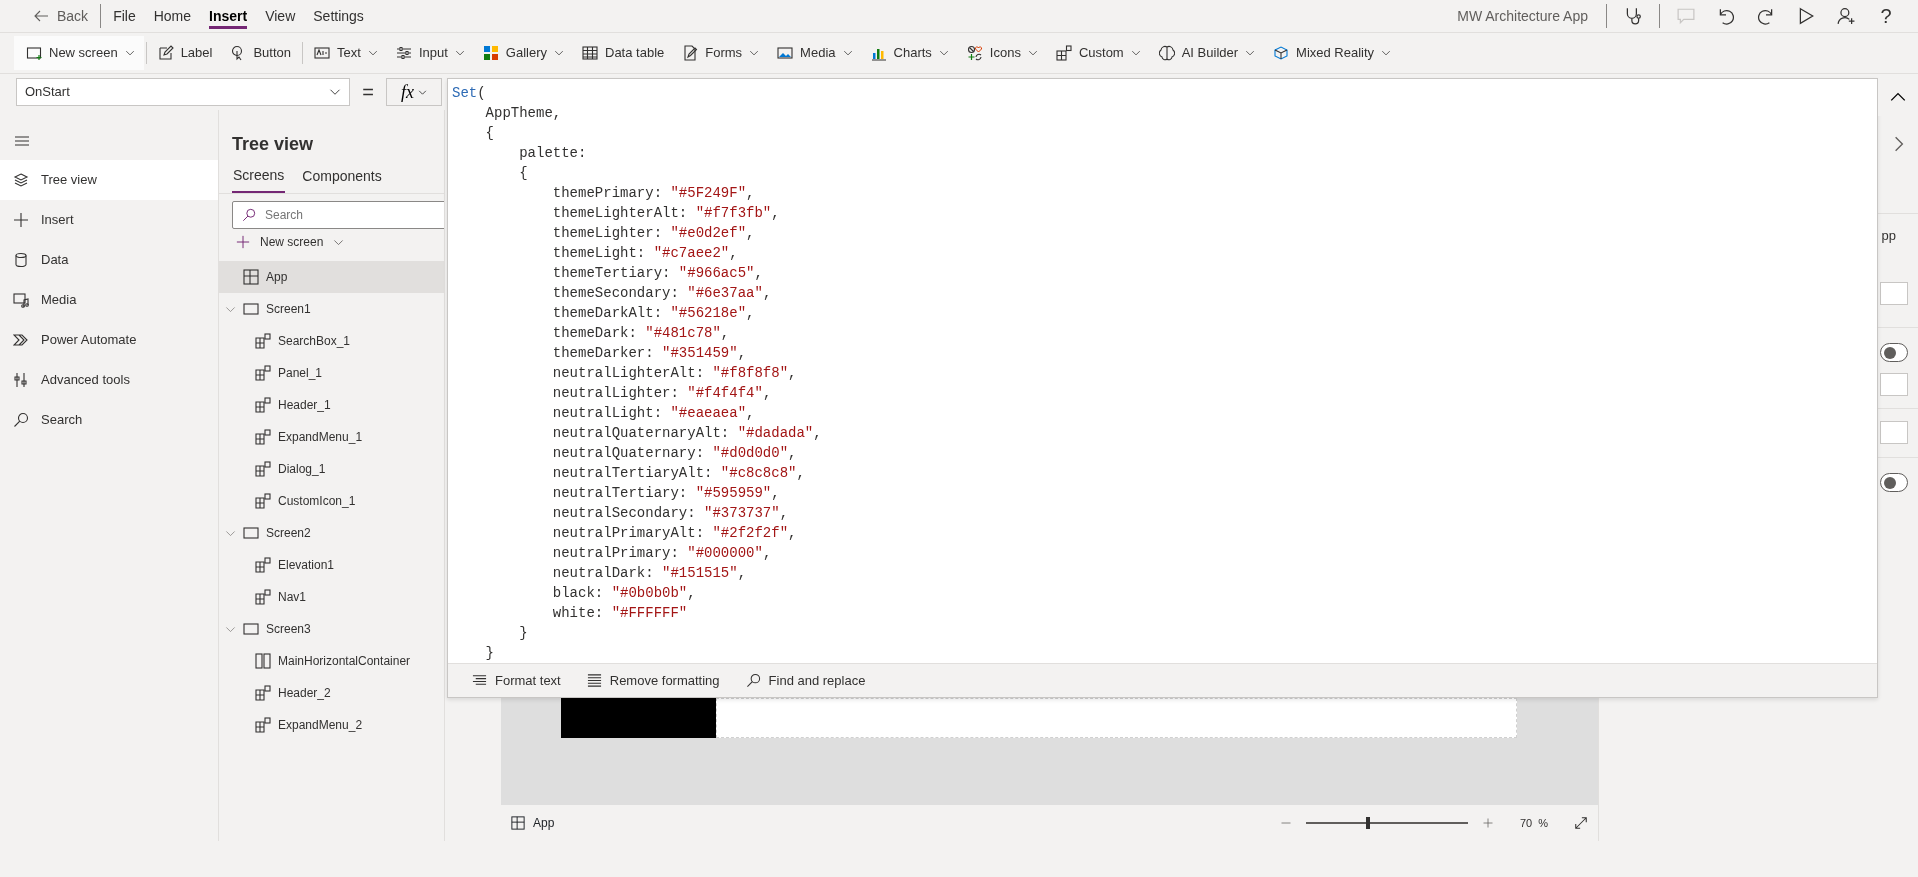 This screenshot has width=1918, height=877. I want to click on code-line: neutralQuaternaryAlt: "#dadada",, so click(687, 433).